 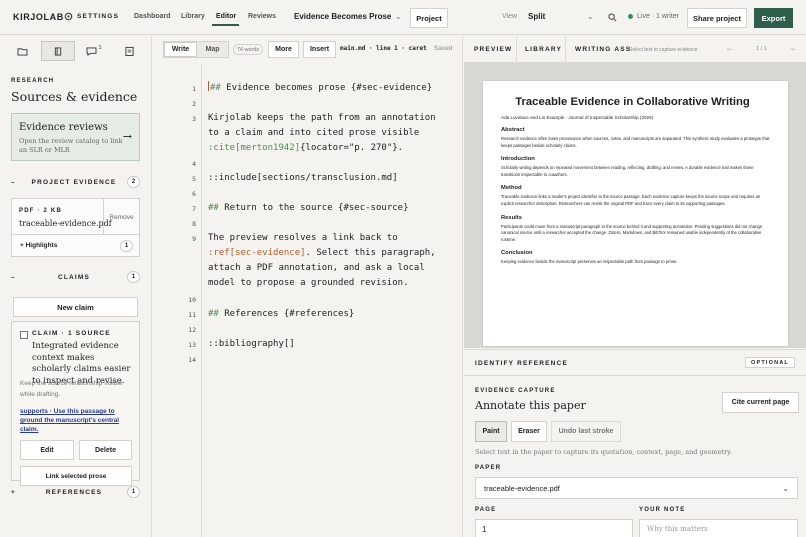 I want to click on project-evidence-label: PROJECT EVIDENCE, so click(x=74, y=182).